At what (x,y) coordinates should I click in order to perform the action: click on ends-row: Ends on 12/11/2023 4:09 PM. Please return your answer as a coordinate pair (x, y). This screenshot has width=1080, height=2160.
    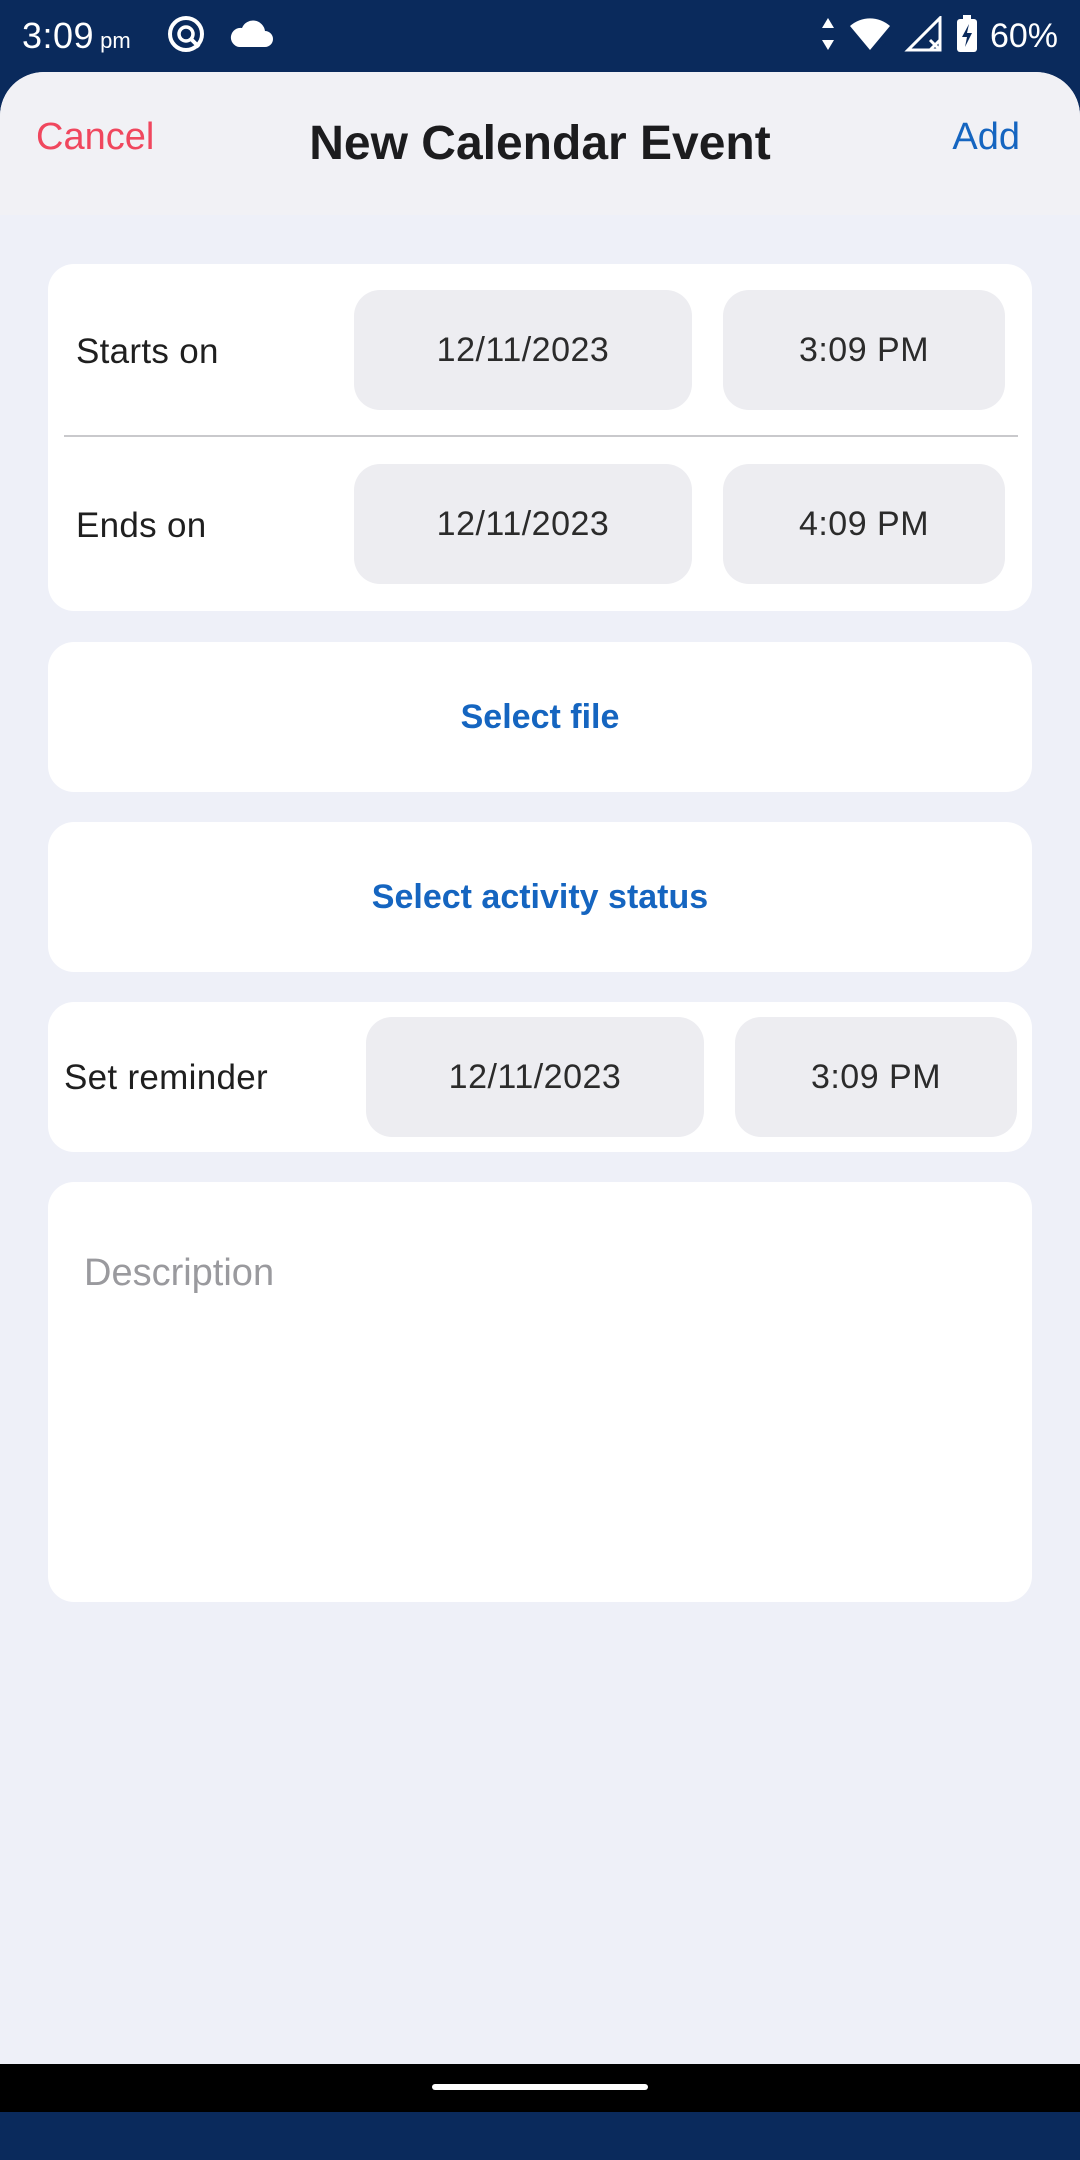
    Looking at the image, I should click on (540, 524).